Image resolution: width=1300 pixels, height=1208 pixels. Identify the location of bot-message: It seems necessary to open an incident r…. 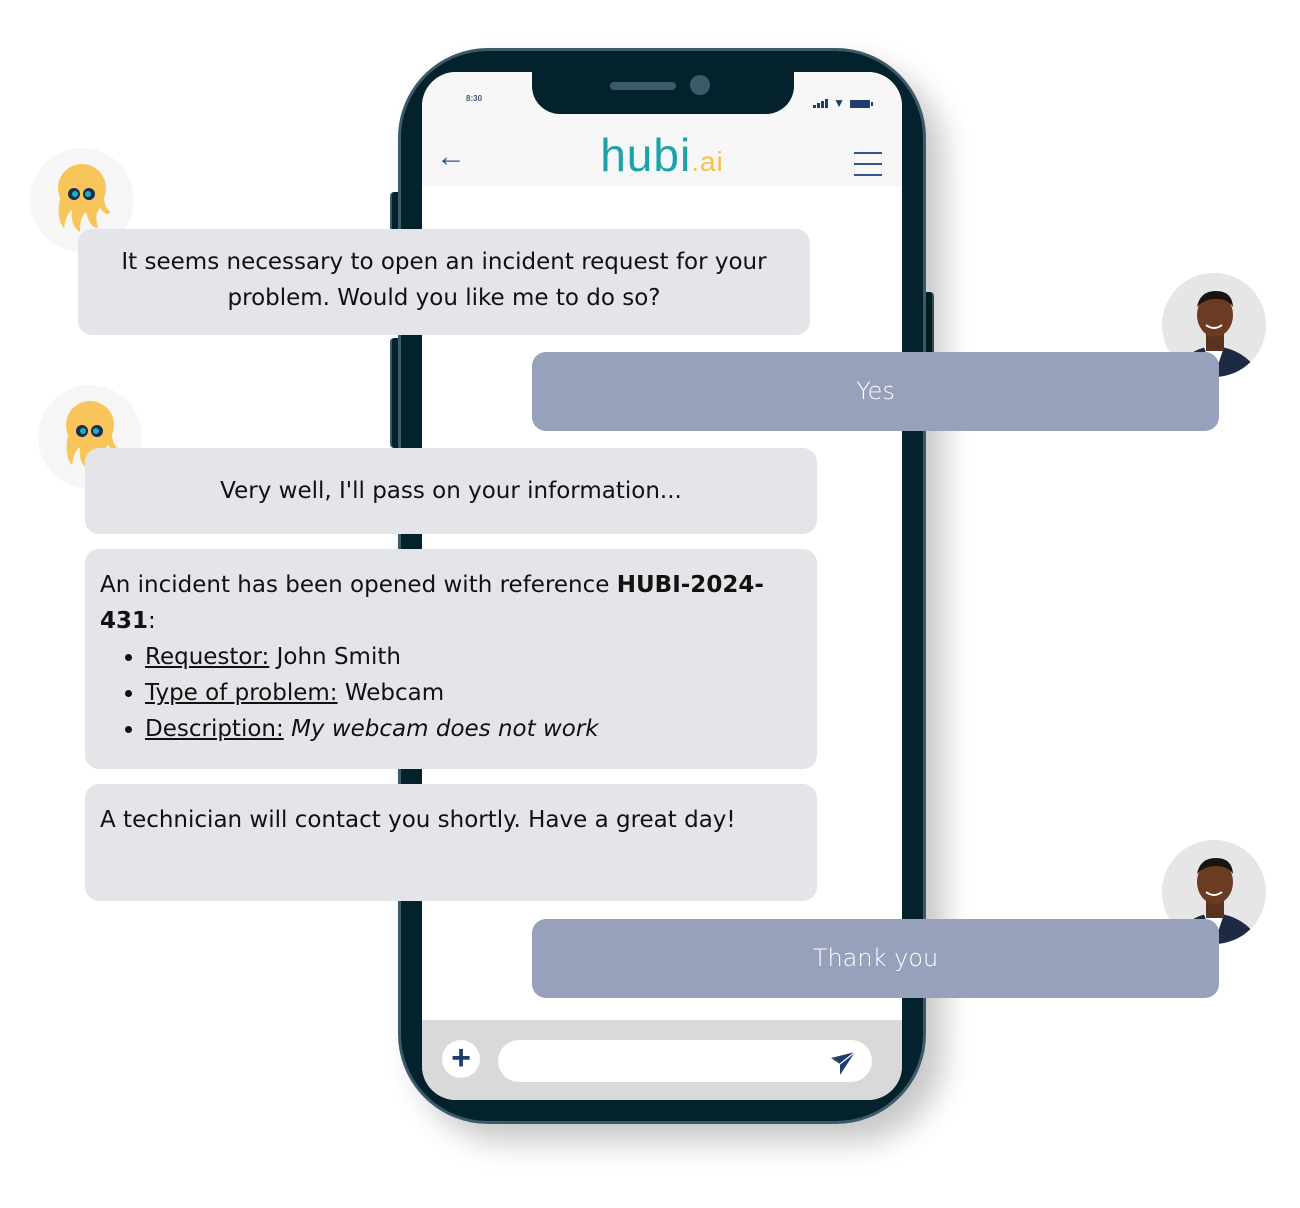
(444, 282).